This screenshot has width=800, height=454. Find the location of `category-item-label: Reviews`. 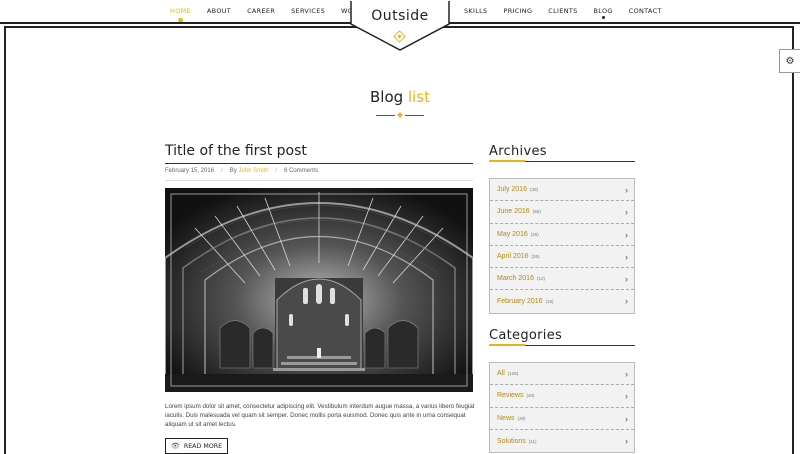

category-item-label: Reviews is located at coordinates (510, 396).